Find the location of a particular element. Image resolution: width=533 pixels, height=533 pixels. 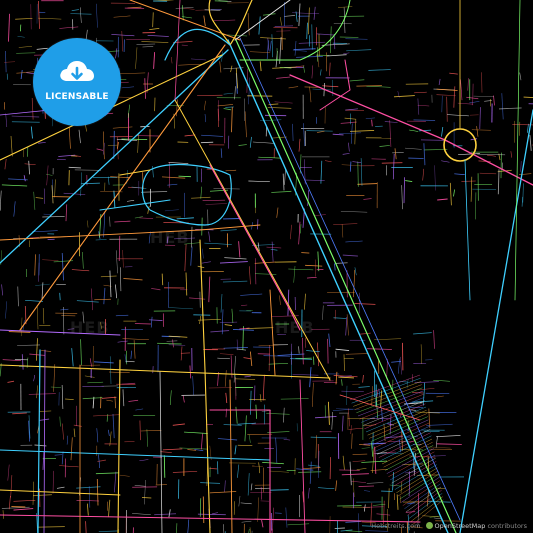

cloud-download-icon is located at coordinates (77, 70).